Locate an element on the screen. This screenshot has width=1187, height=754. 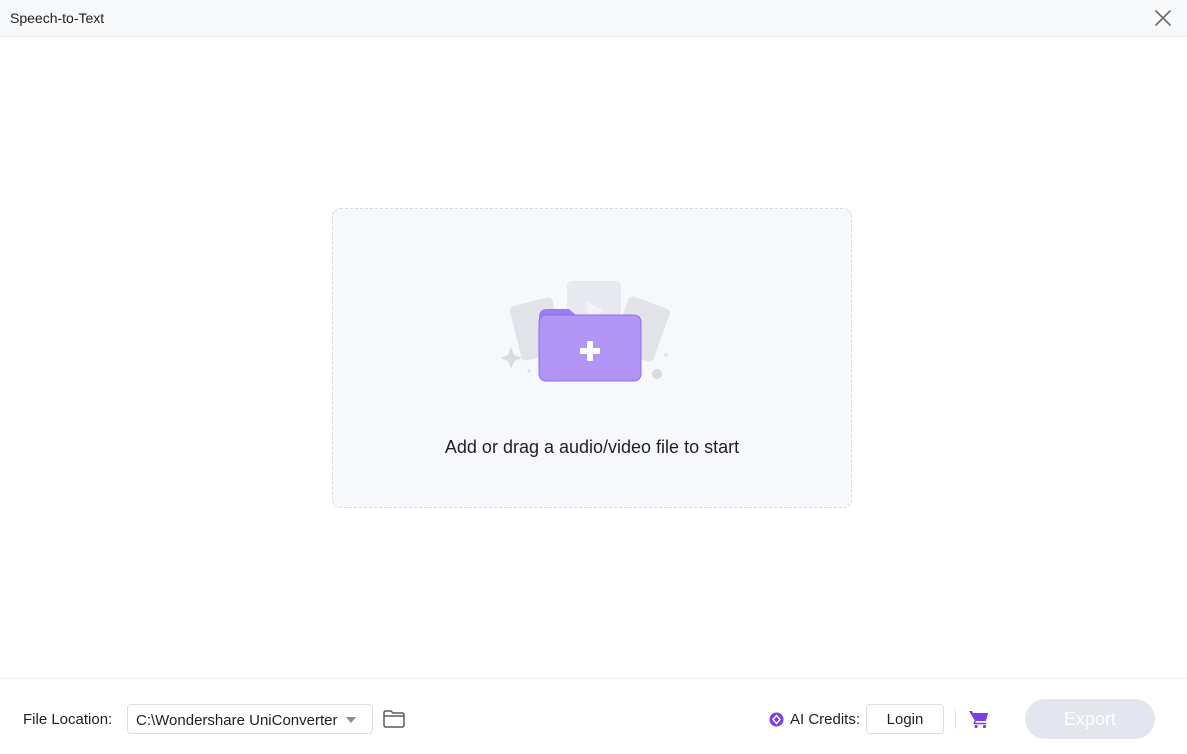
drop-zone-prompt: Add or drag a audio/video file to start is located at coordinates (592, 447).